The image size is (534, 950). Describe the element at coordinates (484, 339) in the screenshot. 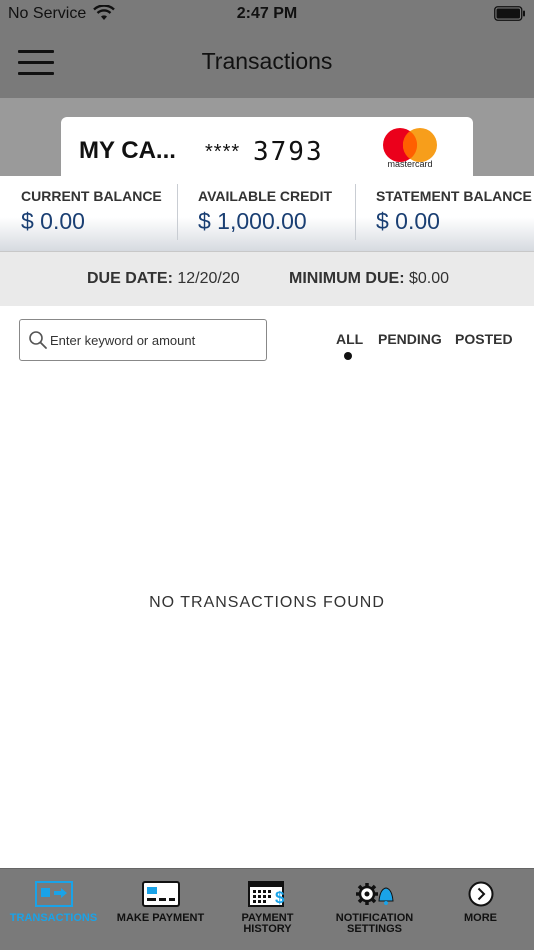

I see `filter-tab-posted: POSTED` at that location.